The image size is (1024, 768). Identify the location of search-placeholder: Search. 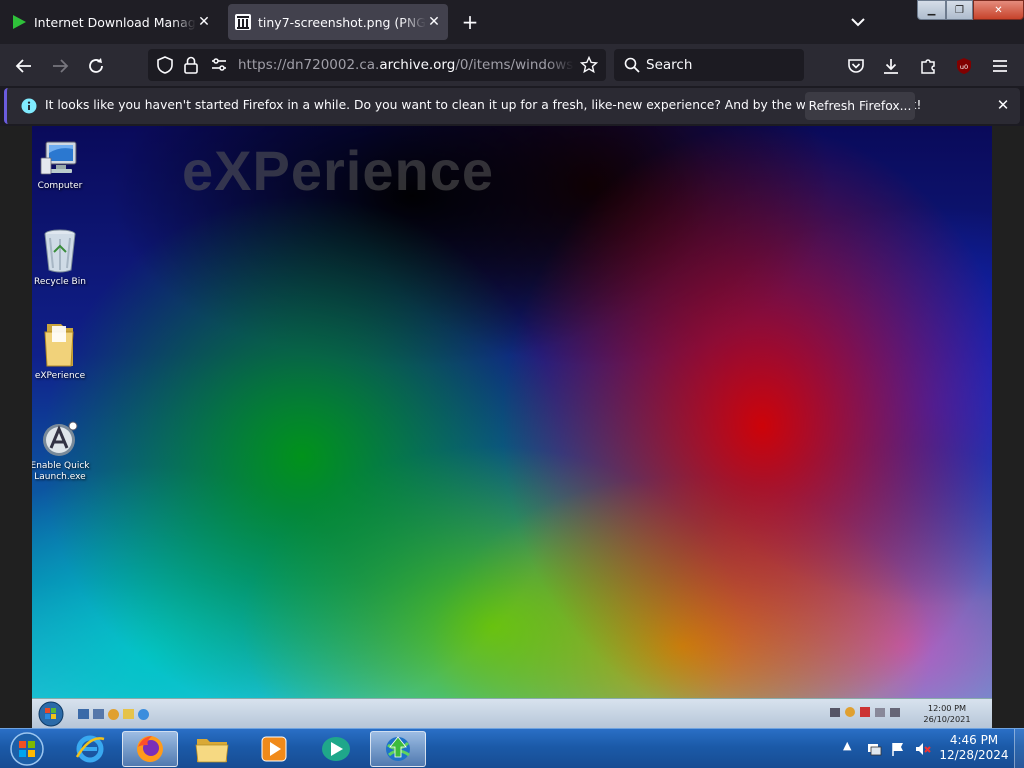
(669, 65).